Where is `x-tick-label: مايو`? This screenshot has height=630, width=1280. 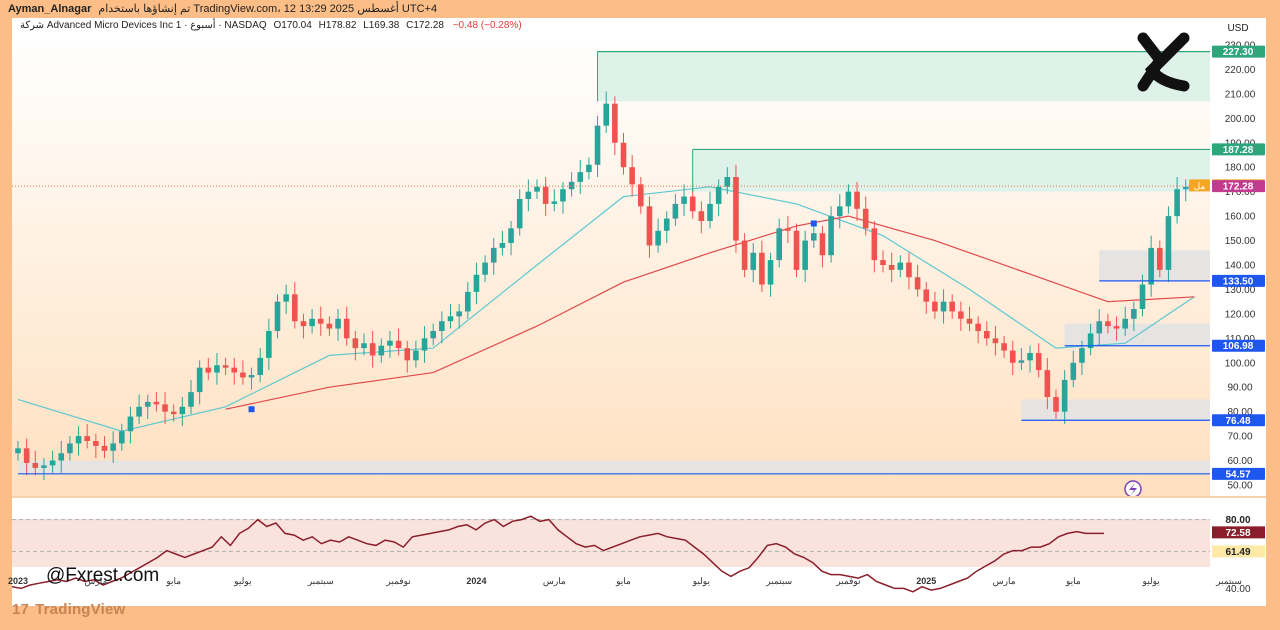 x-tick-label: مايو is located at coordinates (173, 581).